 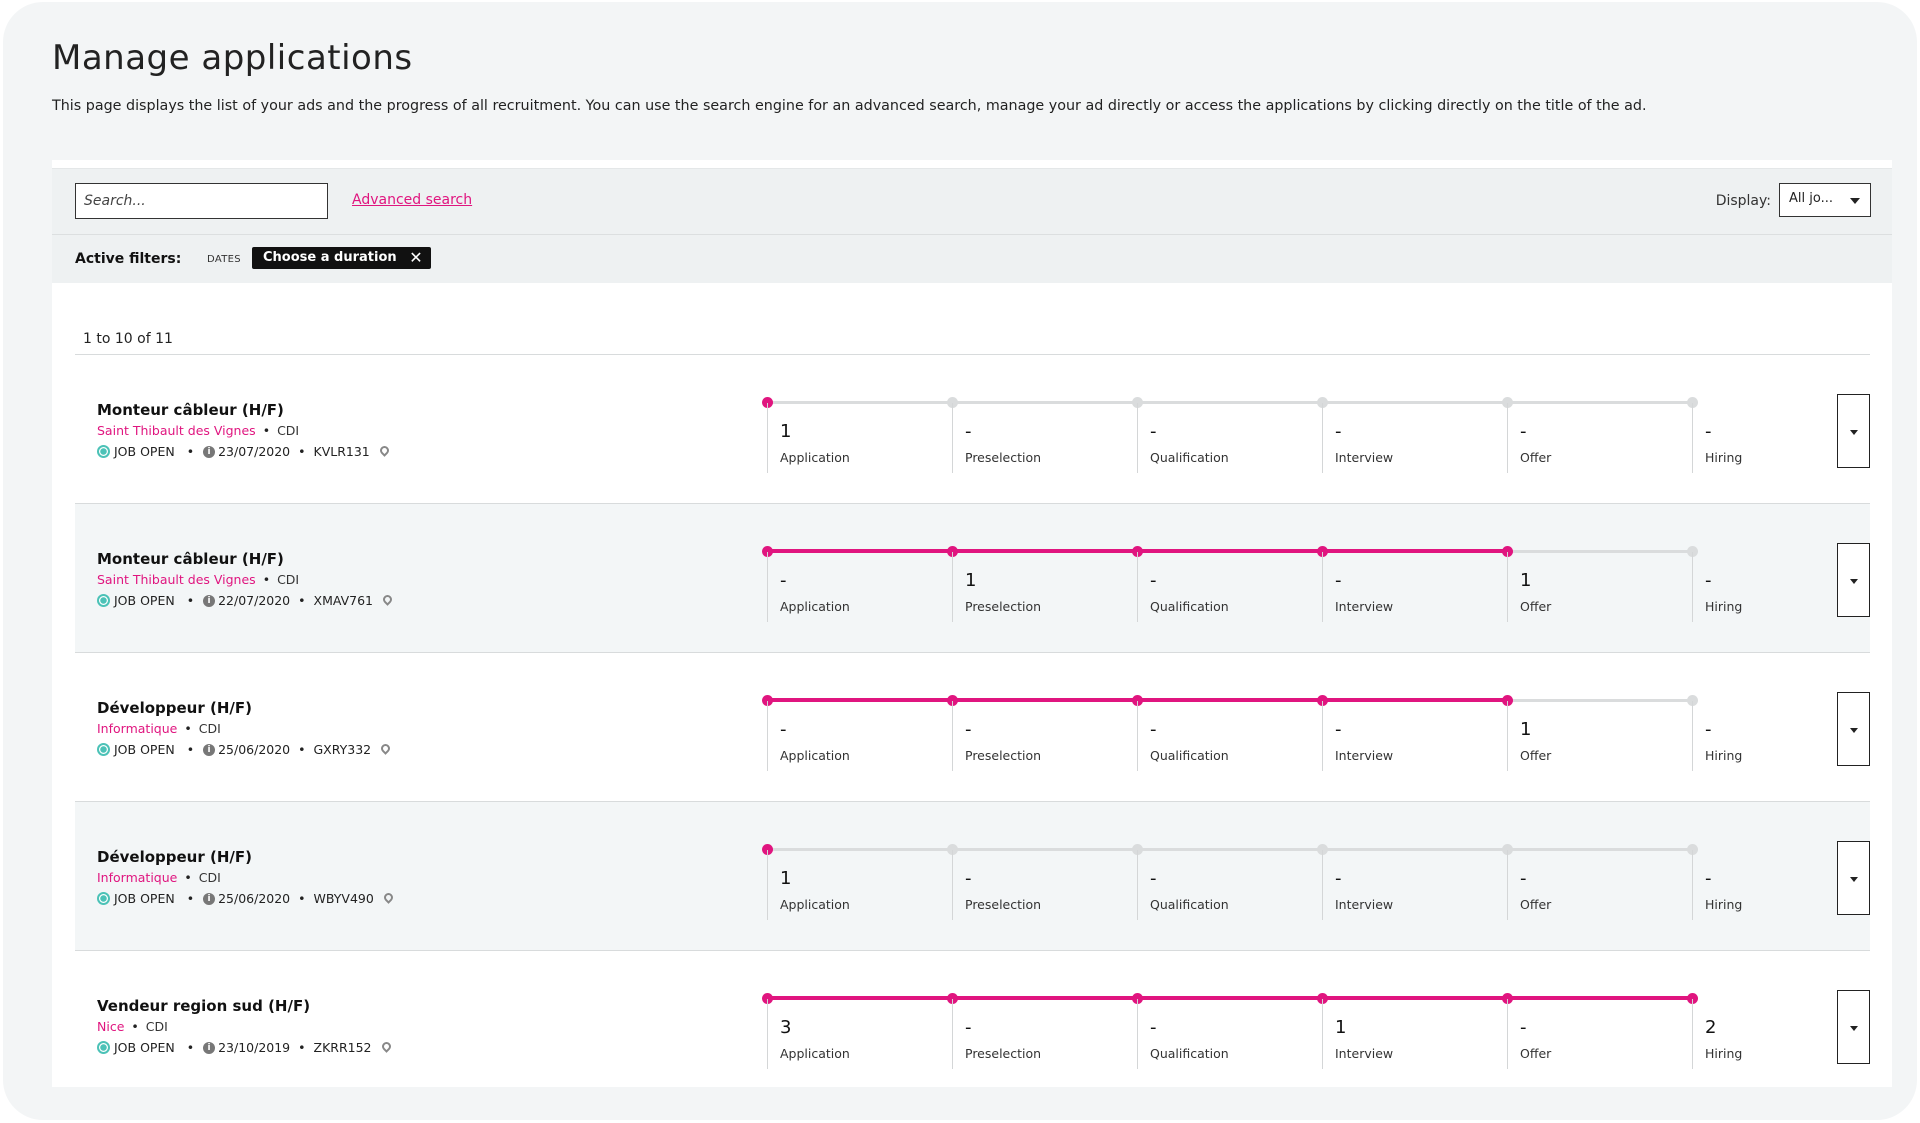 I want to click on job-date: 22/07/2020, so click(x=254, y=600).